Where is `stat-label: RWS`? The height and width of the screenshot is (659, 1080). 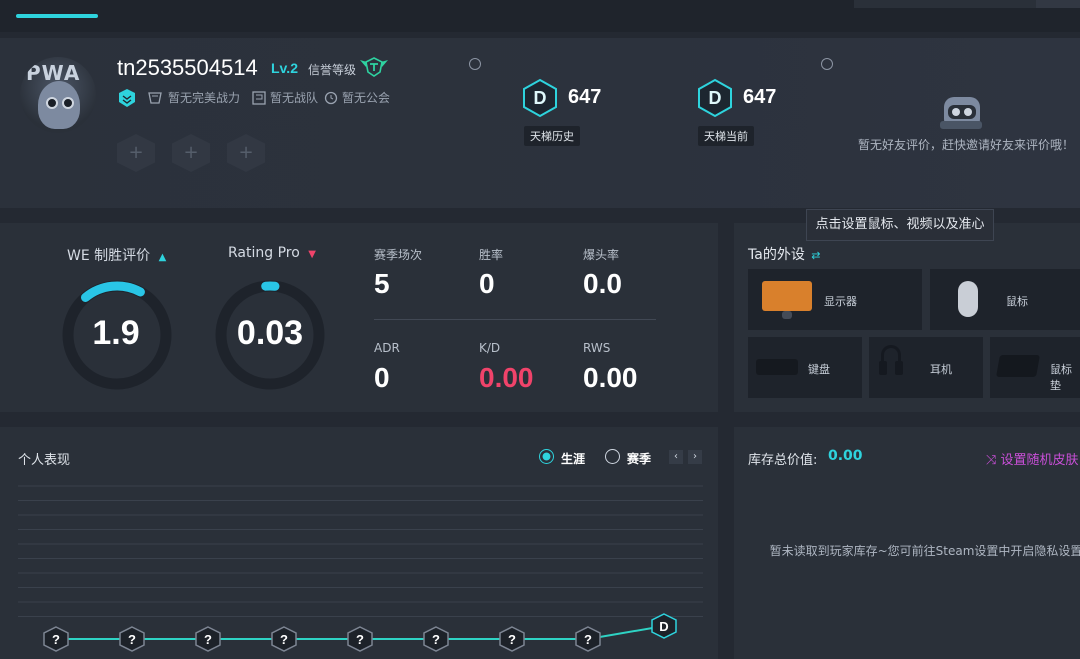
stat-label: RWS is located at coordinates (597, 348).